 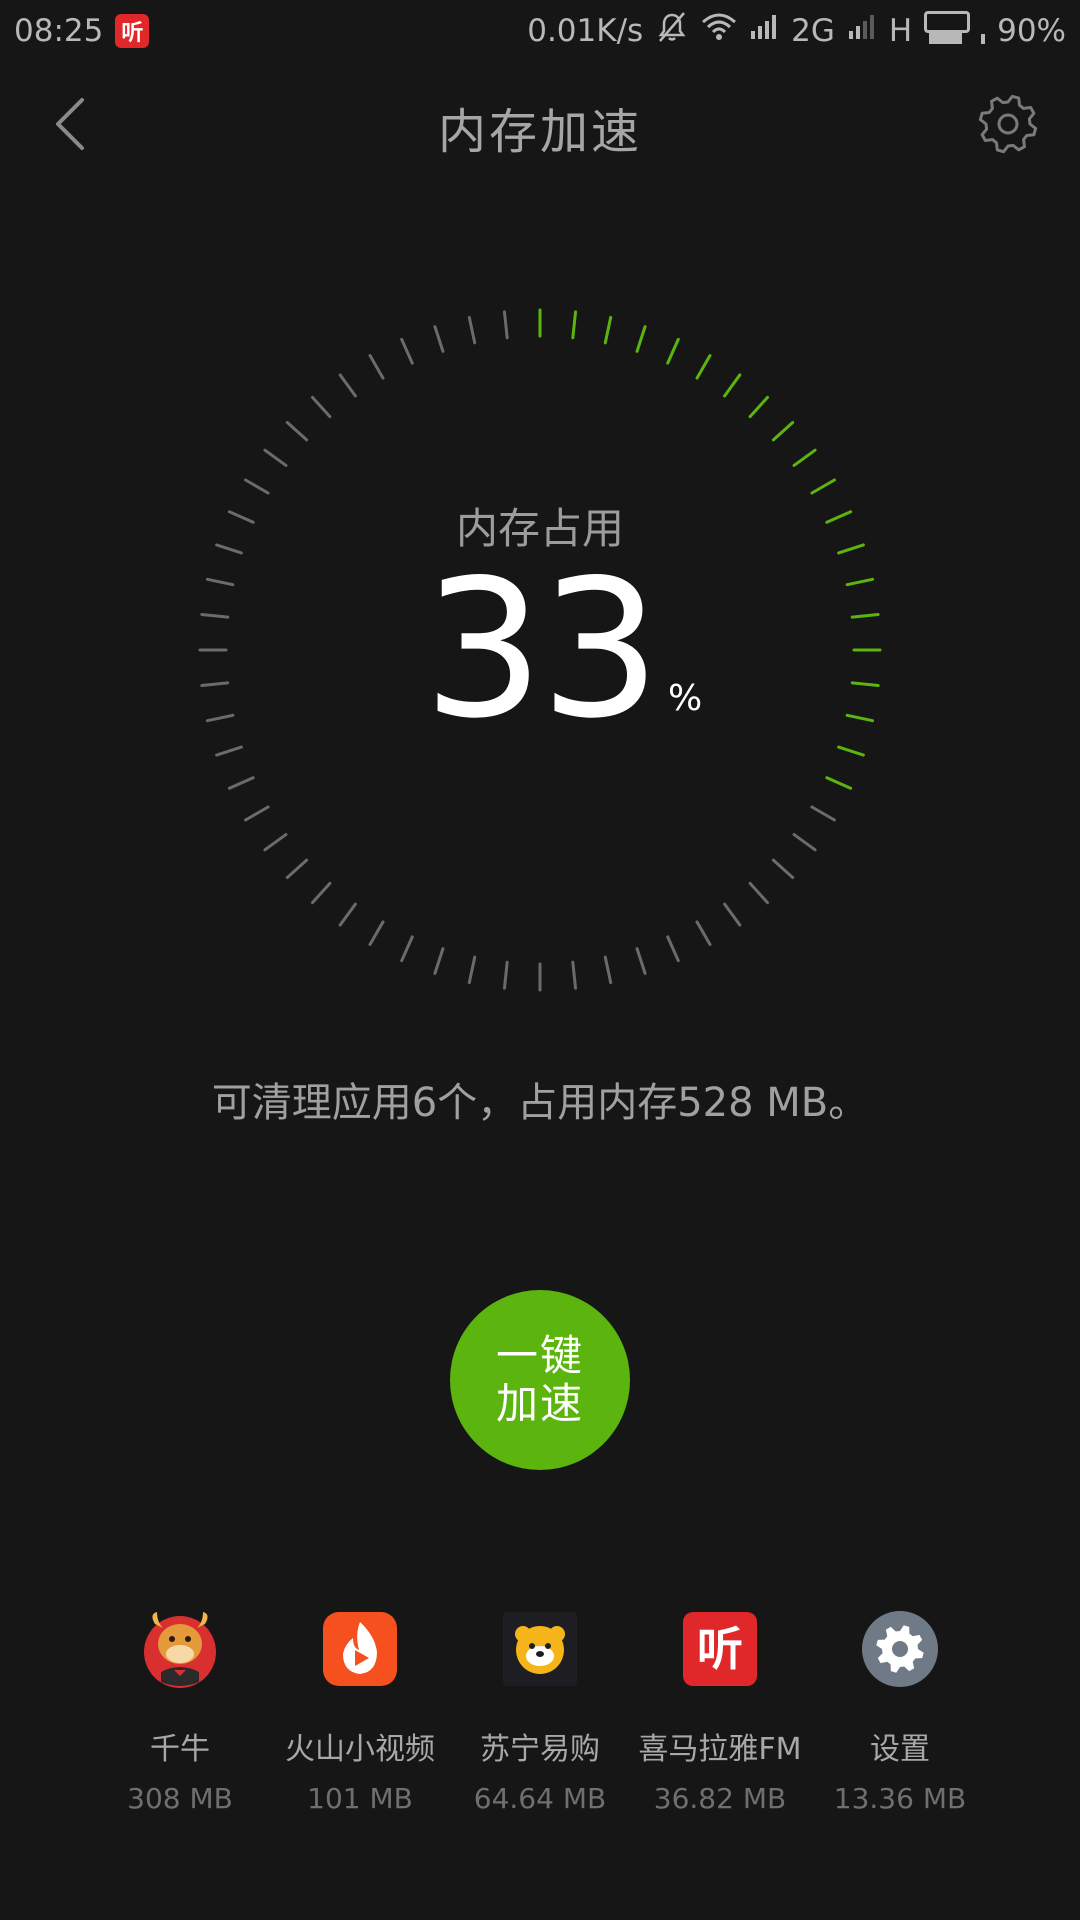 I want to click on ximalaya-icon: 听, so click(x=720, y=1649).